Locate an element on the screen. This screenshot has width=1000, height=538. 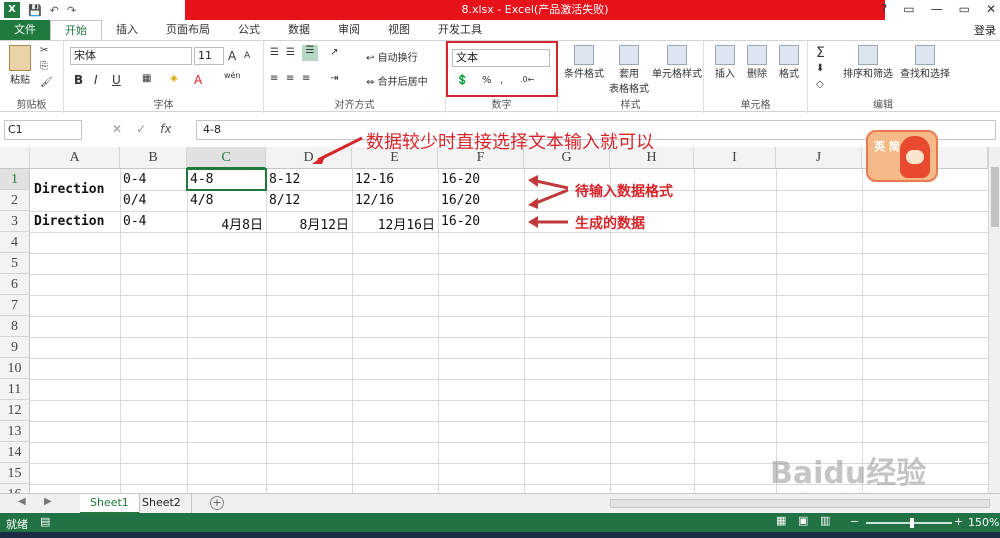
zoom-slider is located at coordinates (909, 523).